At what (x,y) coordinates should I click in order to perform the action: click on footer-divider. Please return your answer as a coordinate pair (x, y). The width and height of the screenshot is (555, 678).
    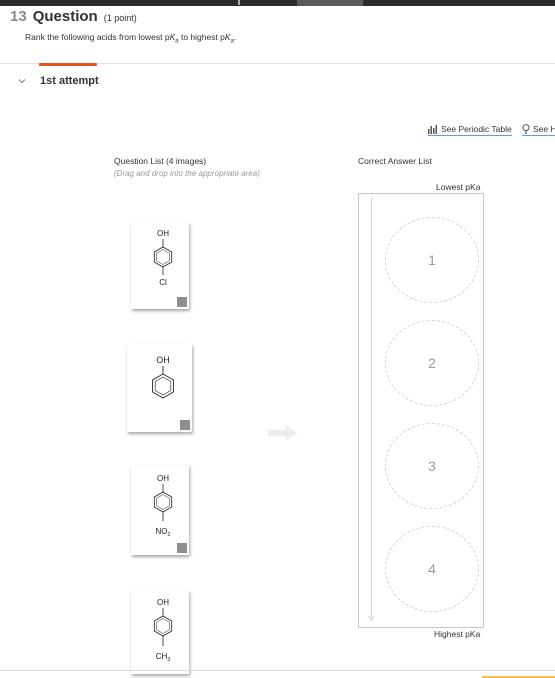
    Looking at the image, I should click on (277, 670).